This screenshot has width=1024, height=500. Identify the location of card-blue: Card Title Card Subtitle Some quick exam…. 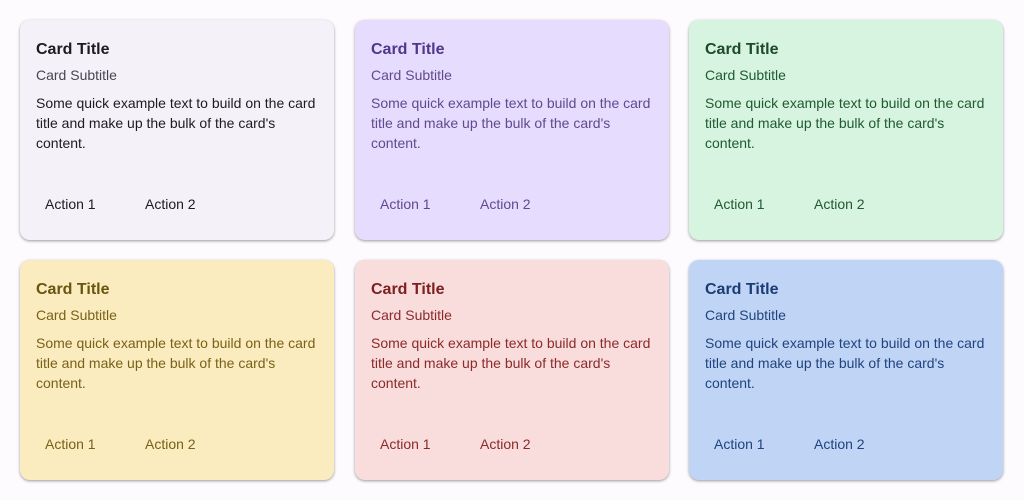
(846, 370).